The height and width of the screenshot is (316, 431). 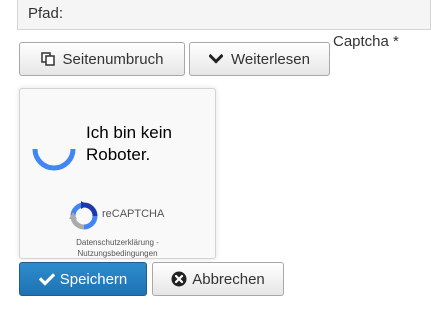 What do you see at coordinates (270, 59) in the screenshot?
I see `readmore-label: Weiterlesen` at bounding box center [270, 59].